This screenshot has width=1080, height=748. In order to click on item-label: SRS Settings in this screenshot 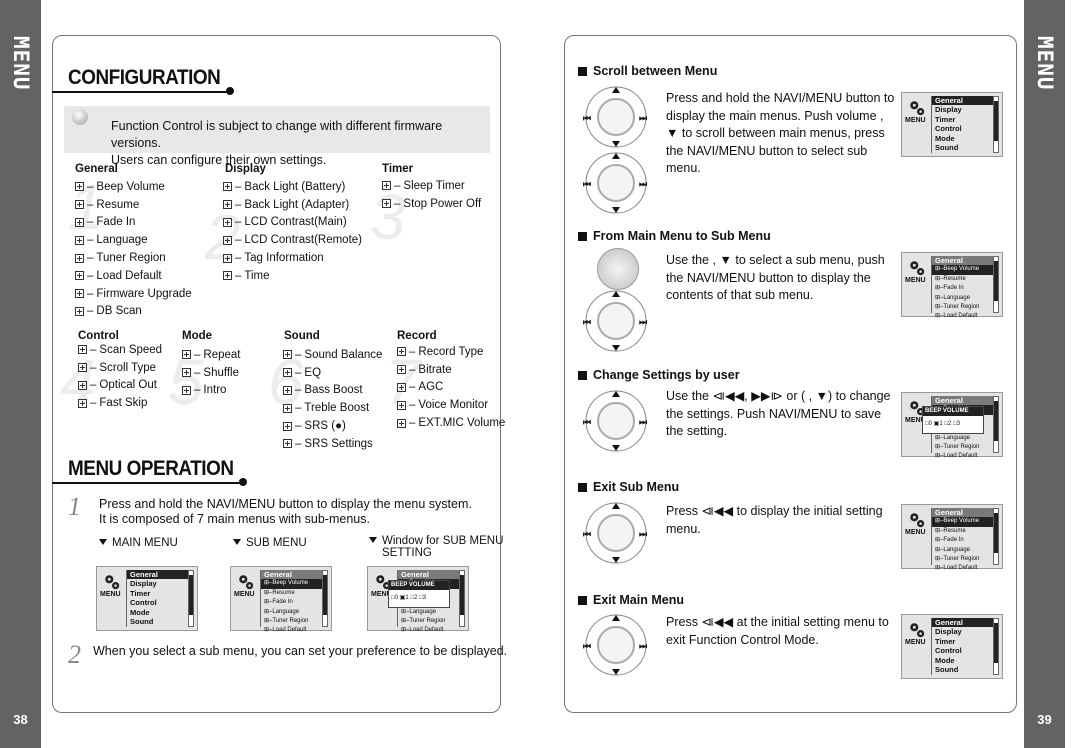, I will do `click(338, 443)`.